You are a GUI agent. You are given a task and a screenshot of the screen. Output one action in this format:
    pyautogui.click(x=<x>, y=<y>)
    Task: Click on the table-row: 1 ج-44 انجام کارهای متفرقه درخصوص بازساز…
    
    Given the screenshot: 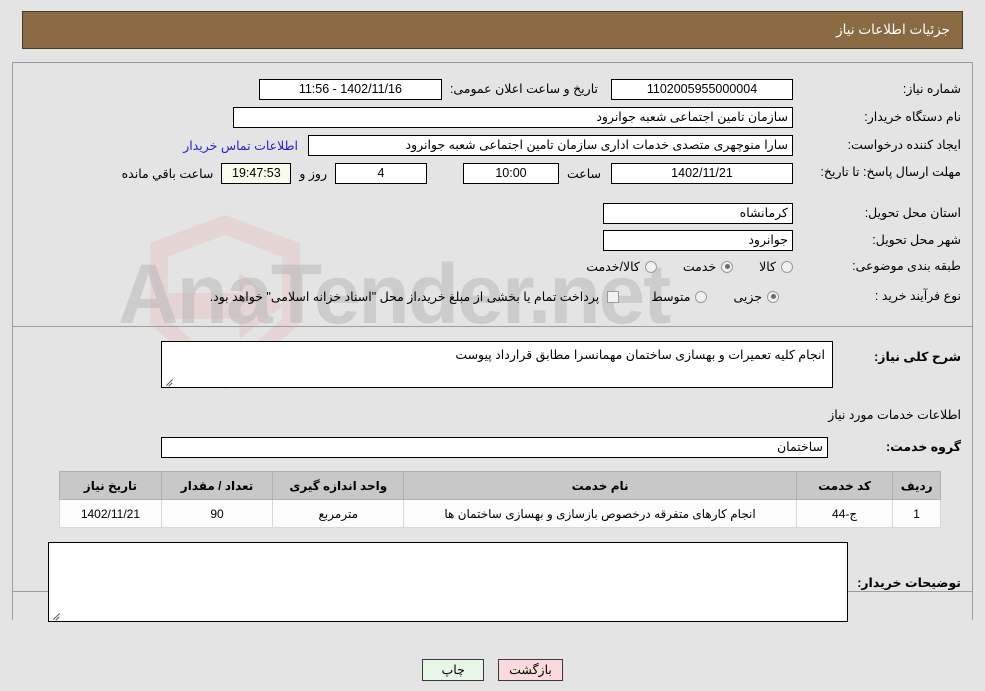 What is the action you would take?
    pyautogui.click(x=500, y=513)
    